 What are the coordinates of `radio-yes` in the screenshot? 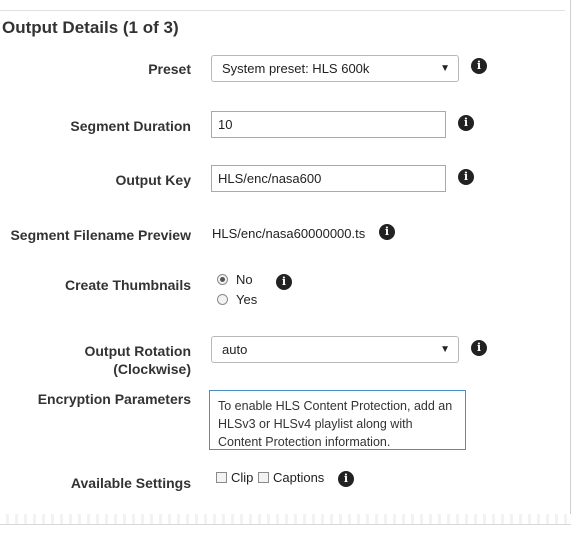 It's located at (222, 299).